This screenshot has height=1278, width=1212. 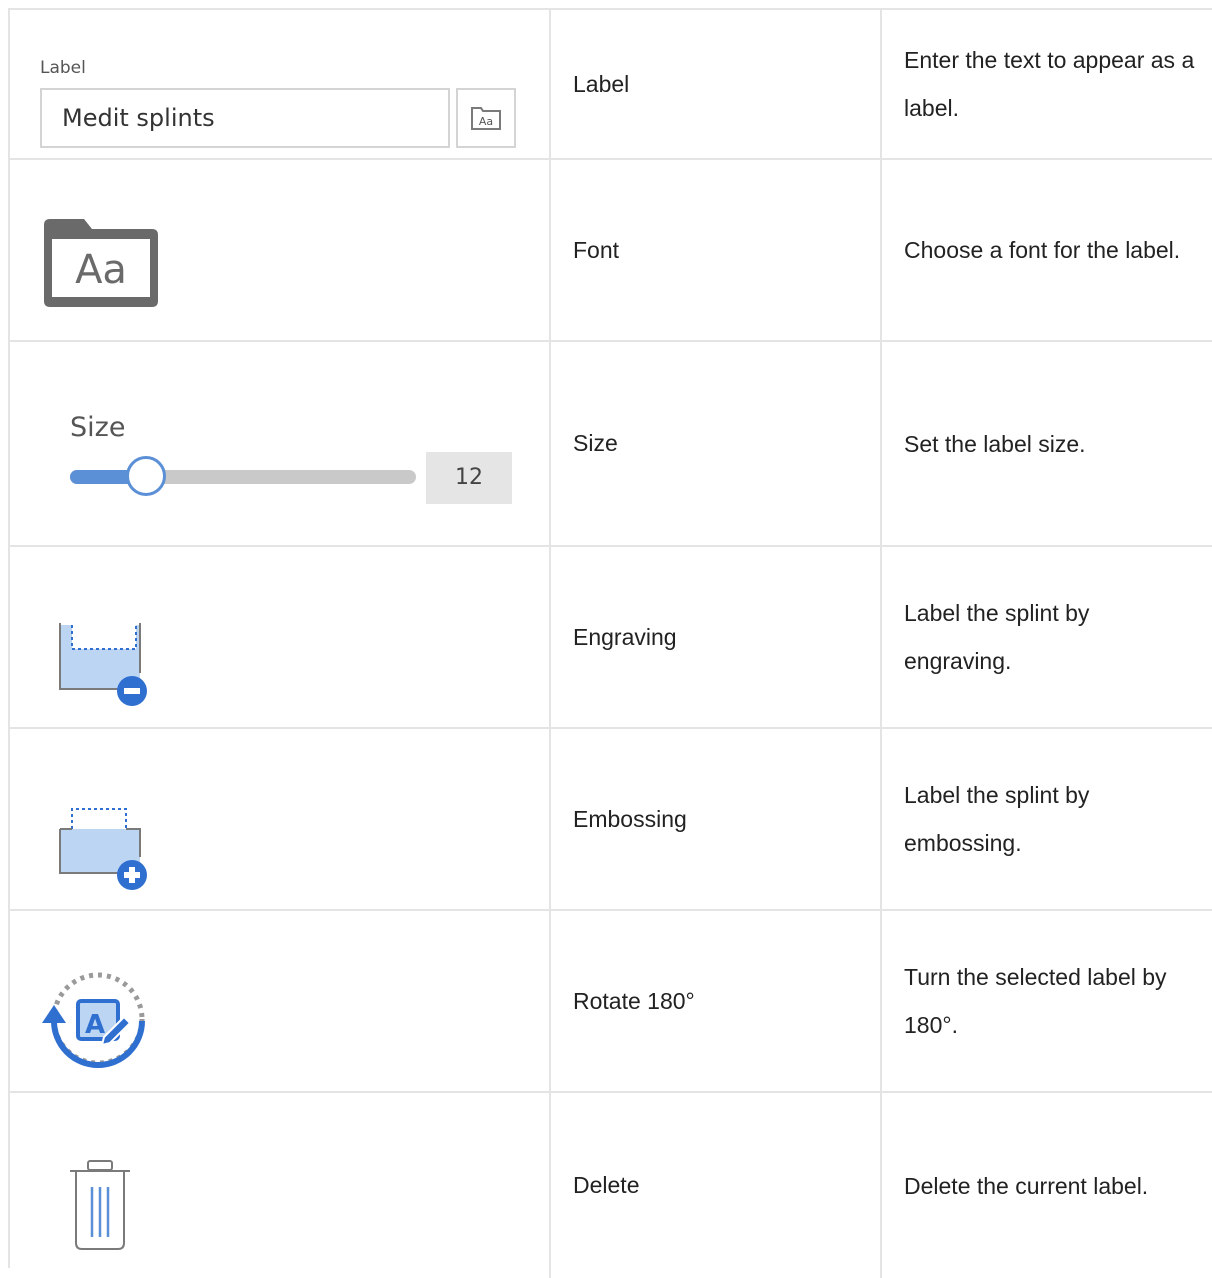 I want to click on row-description: Label the splint by engraving., so click(x=997, y=637).